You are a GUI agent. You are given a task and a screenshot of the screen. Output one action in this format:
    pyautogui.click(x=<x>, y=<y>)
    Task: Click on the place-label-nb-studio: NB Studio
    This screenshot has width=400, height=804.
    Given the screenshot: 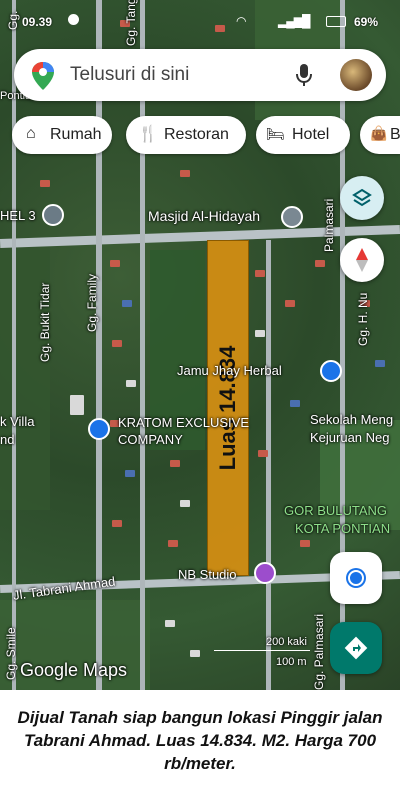 What is the action you would take?
    pyautogui.click(x=207, y=574)
    